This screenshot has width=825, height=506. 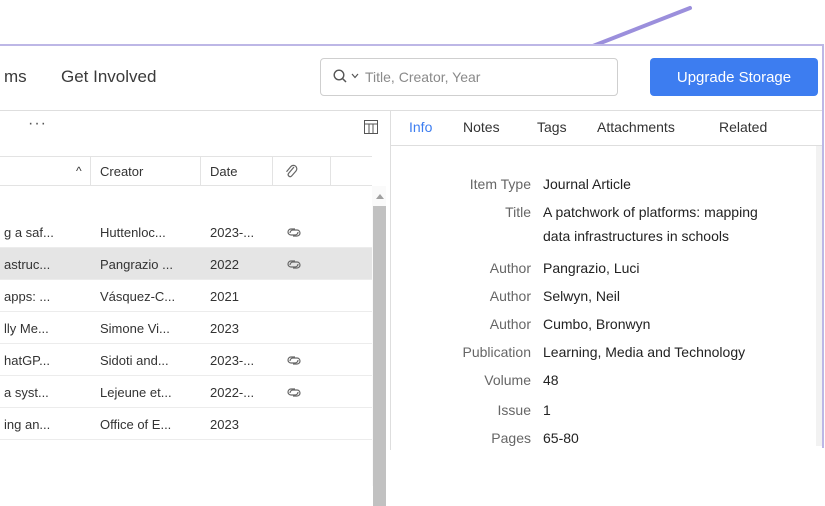 I want to click on volume-label: Volume, so click(x=507, y=380).